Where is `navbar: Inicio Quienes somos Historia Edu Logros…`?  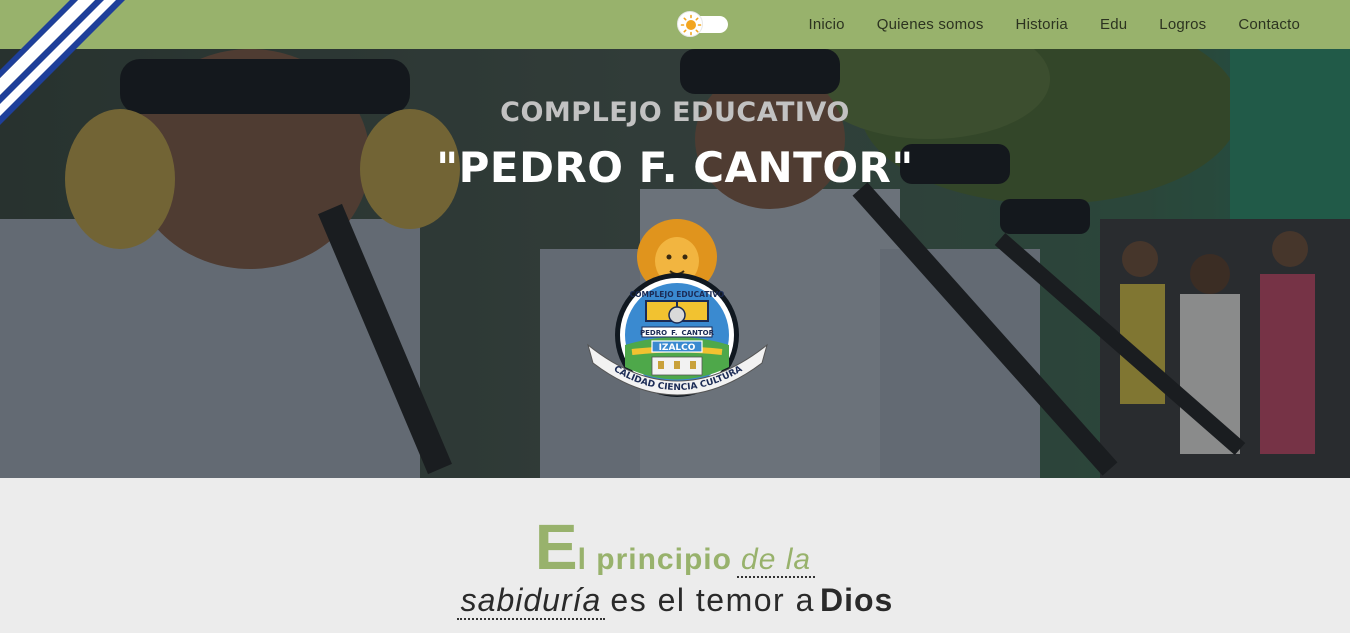 navbar: Inicio Quienes somos Historia Edu Logros… is located at coordinates (675, 24).